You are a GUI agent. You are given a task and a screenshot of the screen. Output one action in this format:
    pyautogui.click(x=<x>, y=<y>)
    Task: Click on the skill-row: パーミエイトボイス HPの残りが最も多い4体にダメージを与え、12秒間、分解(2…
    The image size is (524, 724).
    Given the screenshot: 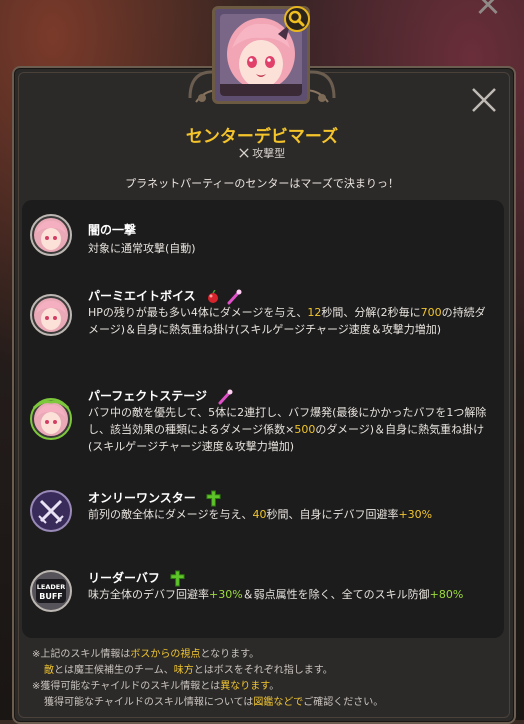 What is the action you would take?
    pyautogui.click(x=263, y=321)
    